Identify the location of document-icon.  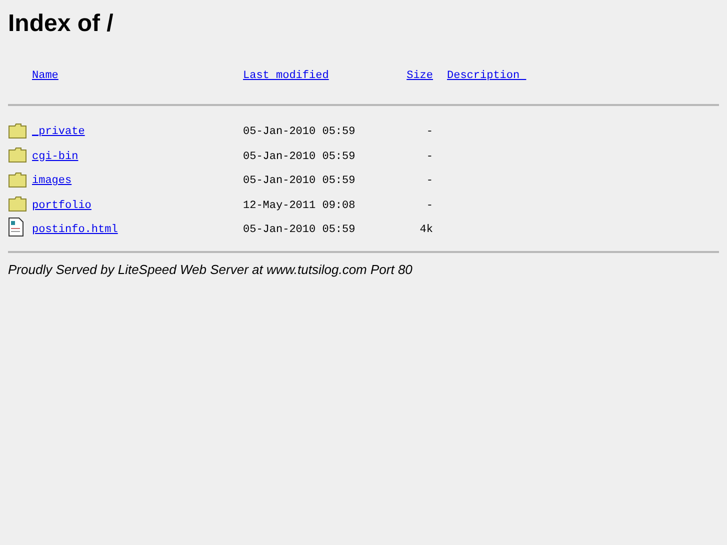
(16, 226).